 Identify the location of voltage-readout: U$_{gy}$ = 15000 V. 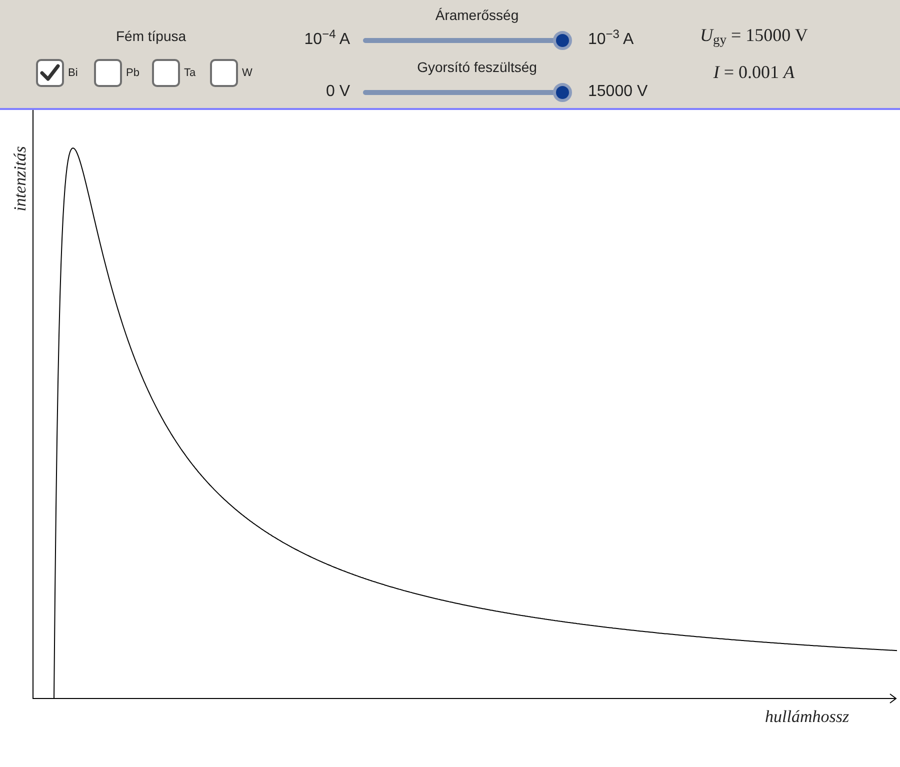
(754, 36).